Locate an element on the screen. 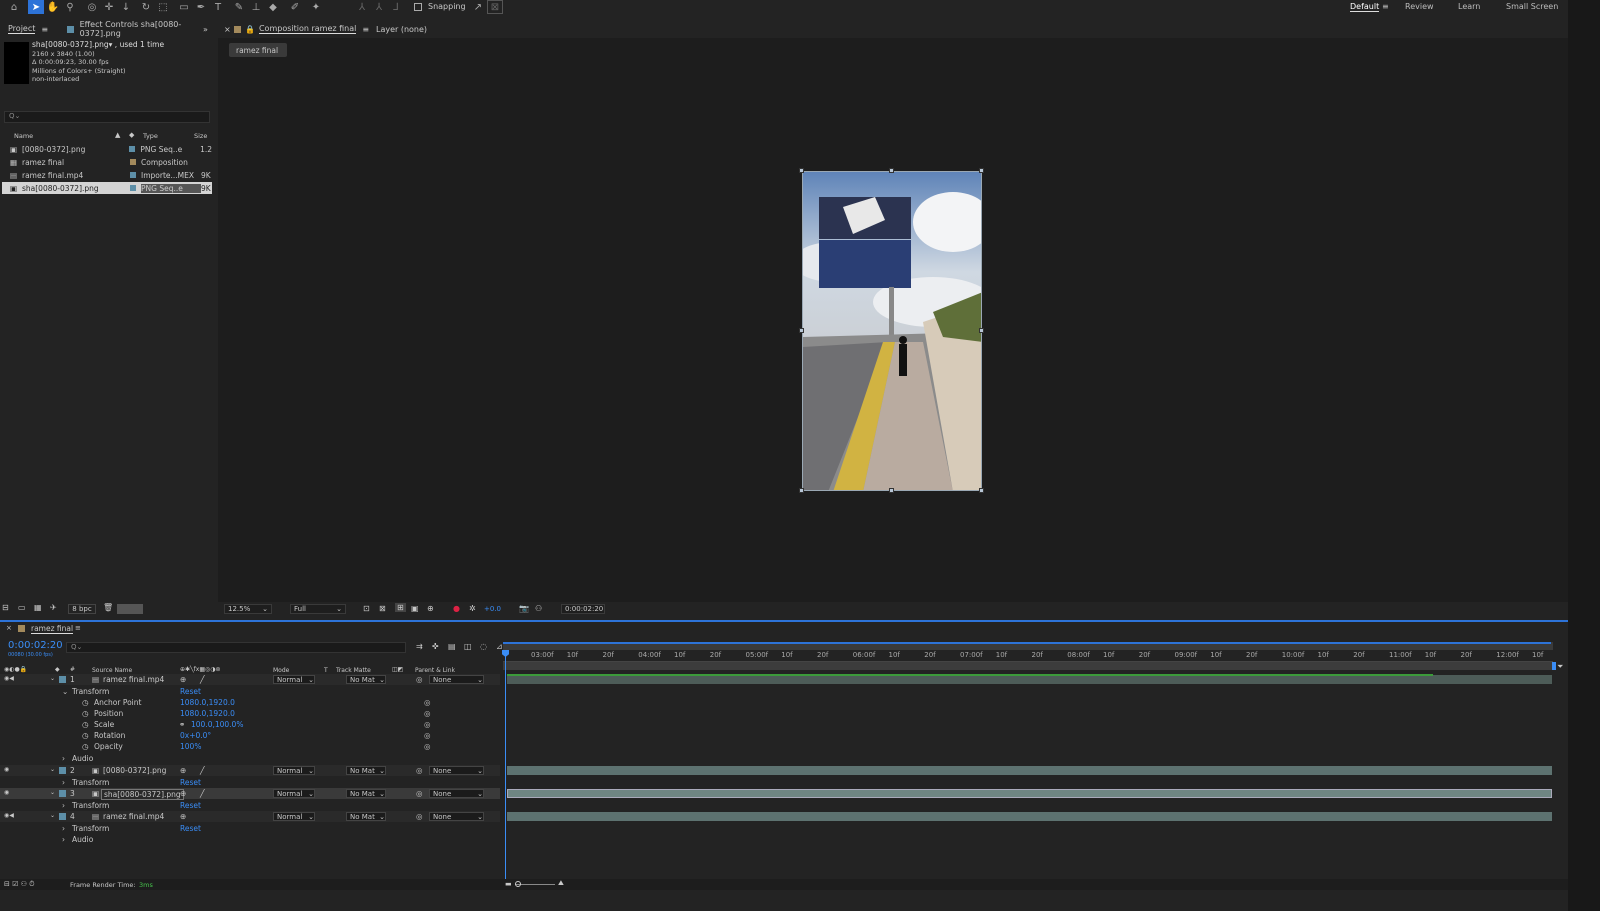  brush-tool-icon: ✎ is located at coordinates (239, 7).